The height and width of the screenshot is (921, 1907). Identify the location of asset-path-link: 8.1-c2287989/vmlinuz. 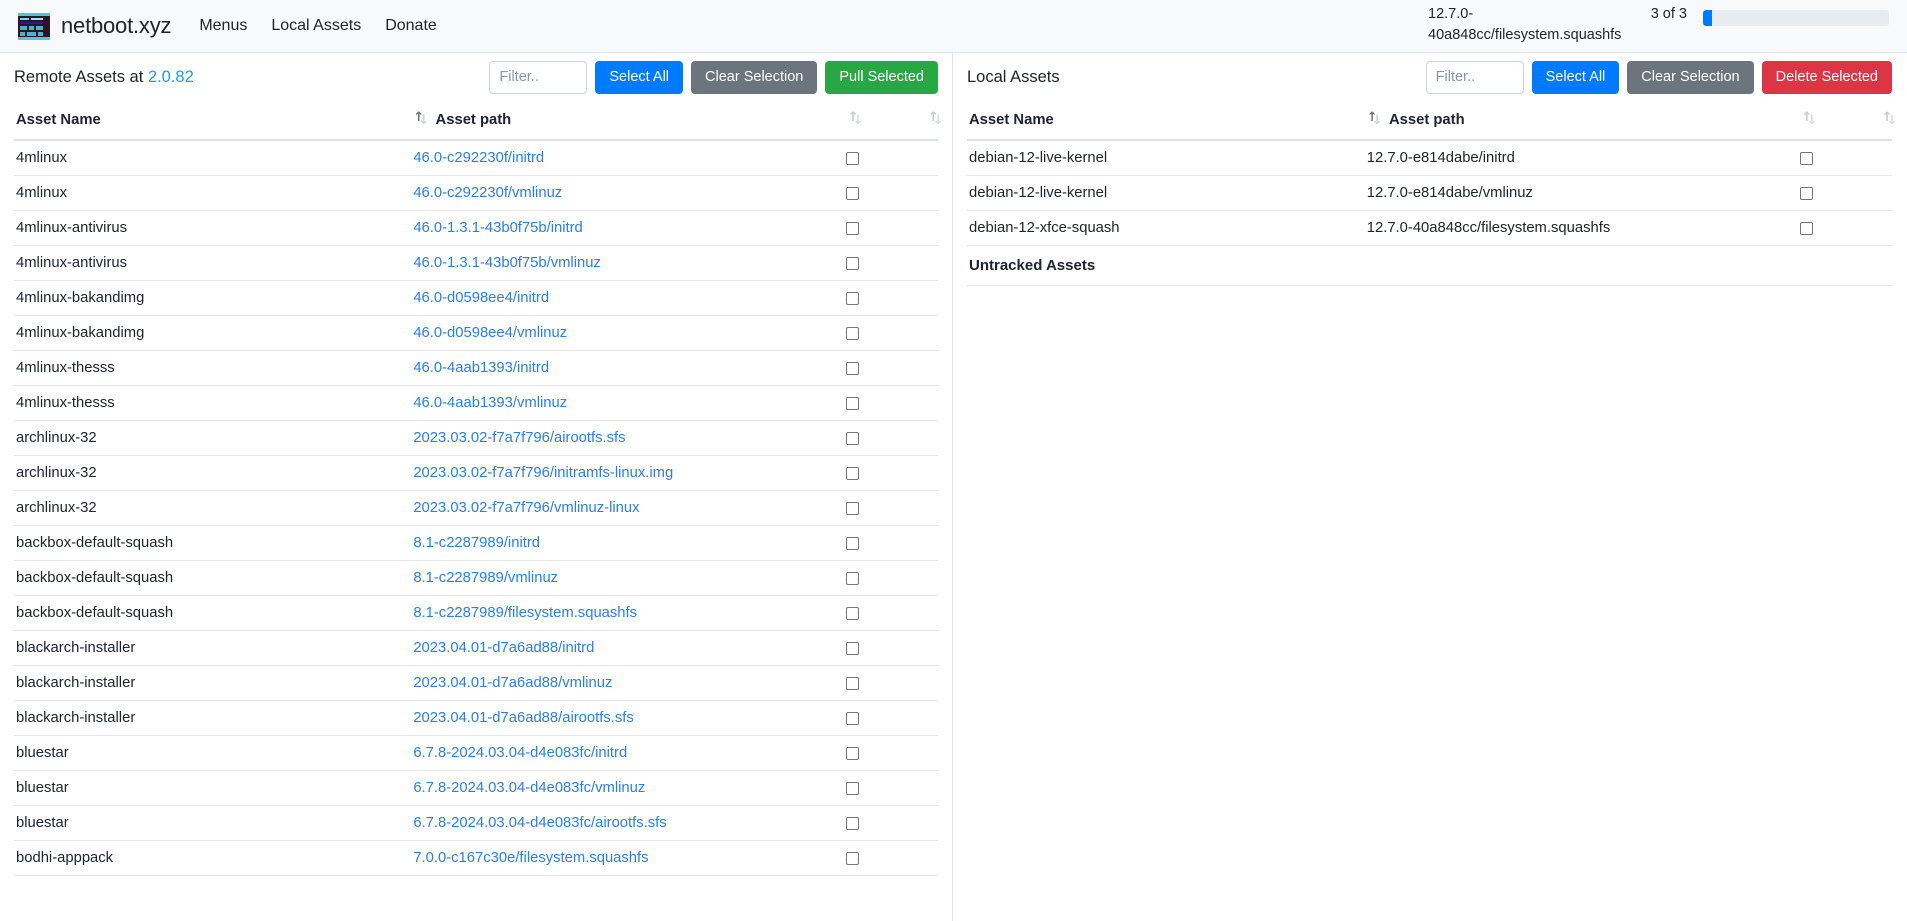
(485, 578).